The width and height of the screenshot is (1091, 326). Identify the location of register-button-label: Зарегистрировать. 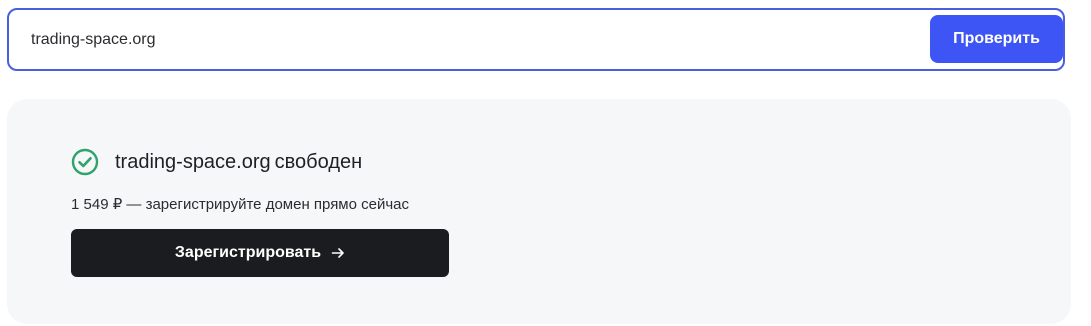
(248, 252).